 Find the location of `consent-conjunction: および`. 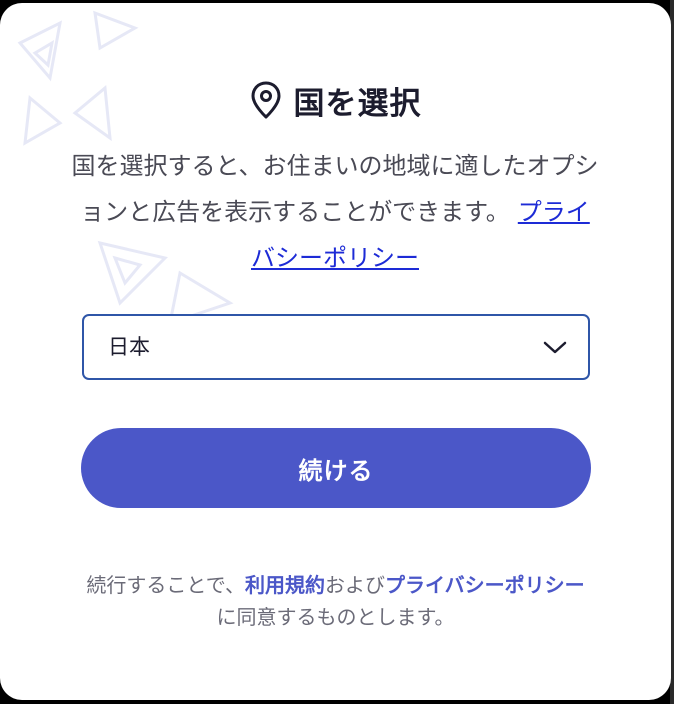

consent-conjunction: および is located at coordinates (355, 585).